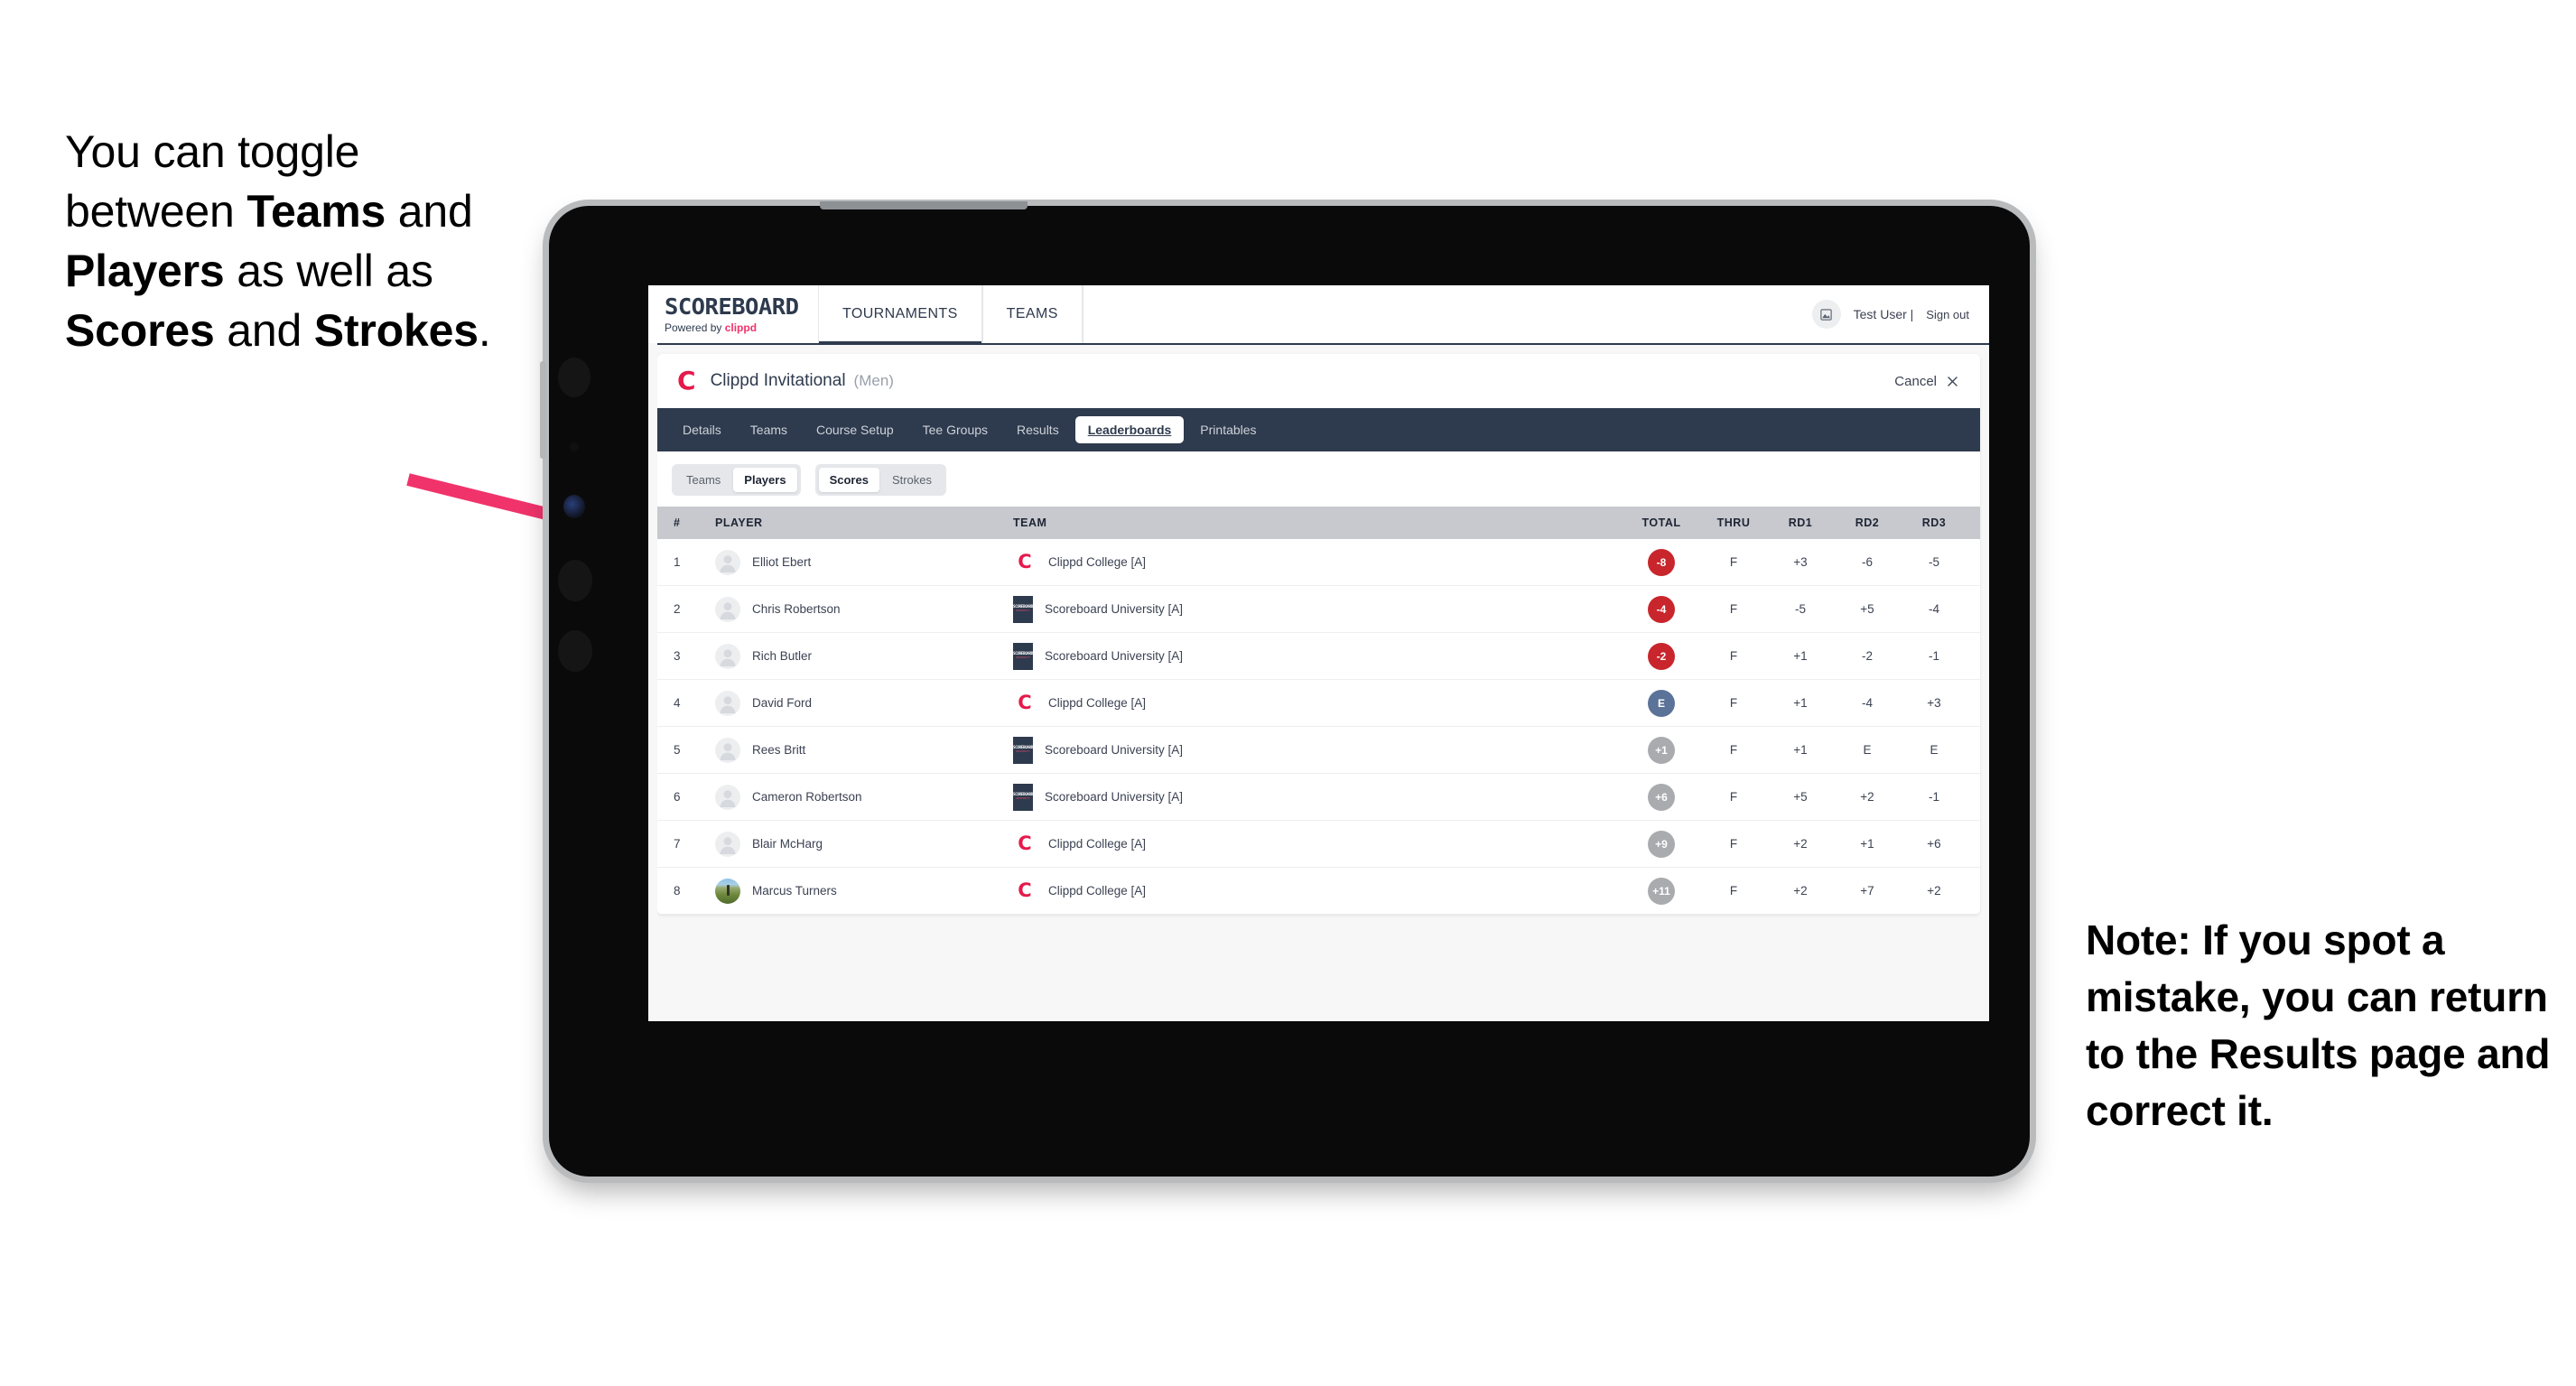 The width and height of the screenshot is (2576, 1386). Describe the element at coordinates (686, 656) in the screenshot. I see `cell-rank: 3` at that location.